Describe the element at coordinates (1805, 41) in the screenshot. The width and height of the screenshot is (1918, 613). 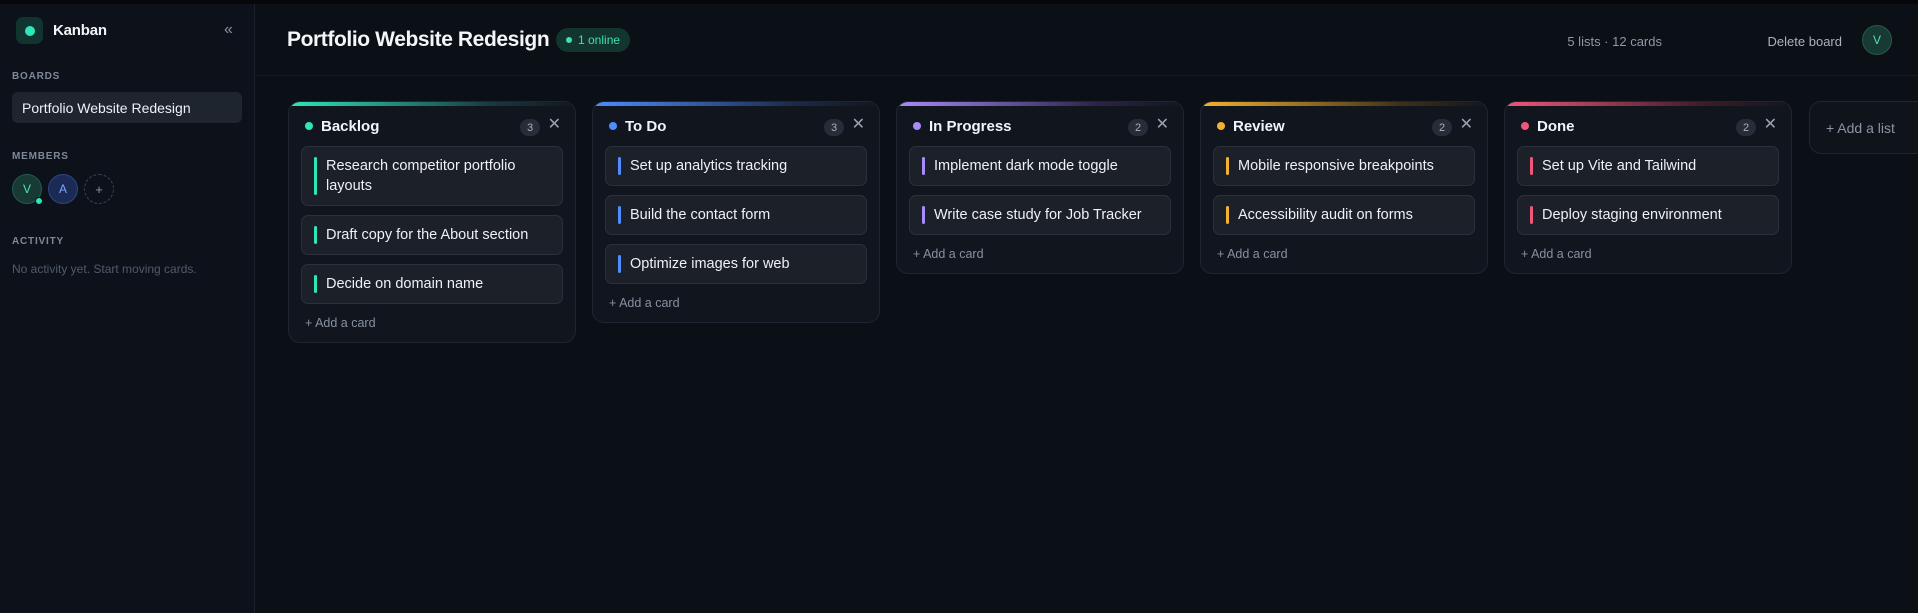
I see `delete-board-button: Delete board` at that location.